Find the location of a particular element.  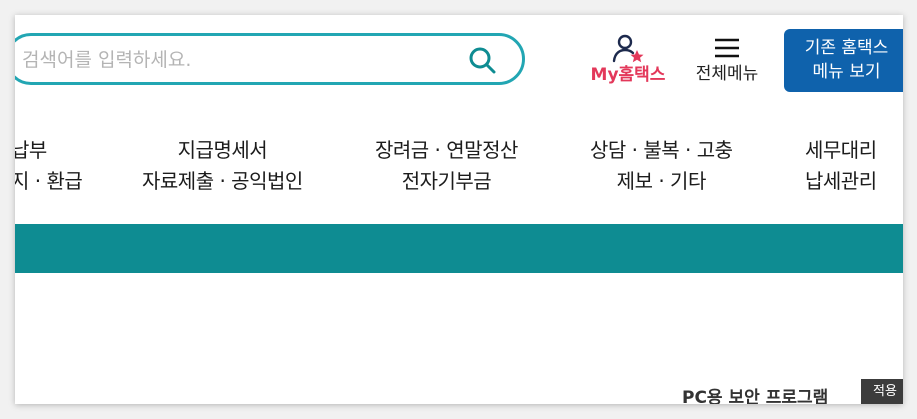

pc-security-label: PC용 보안 프로그램 is located at coordinates (755, 396).